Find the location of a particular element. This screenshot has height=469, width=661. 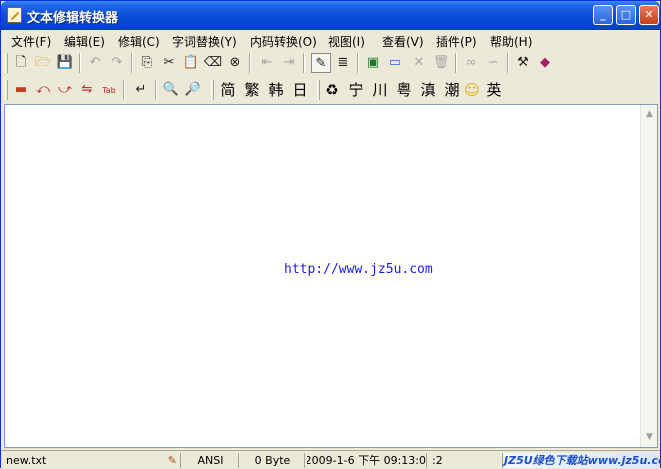

editor-content: http://www.jz5u.com is located at coordinates (358, 269).